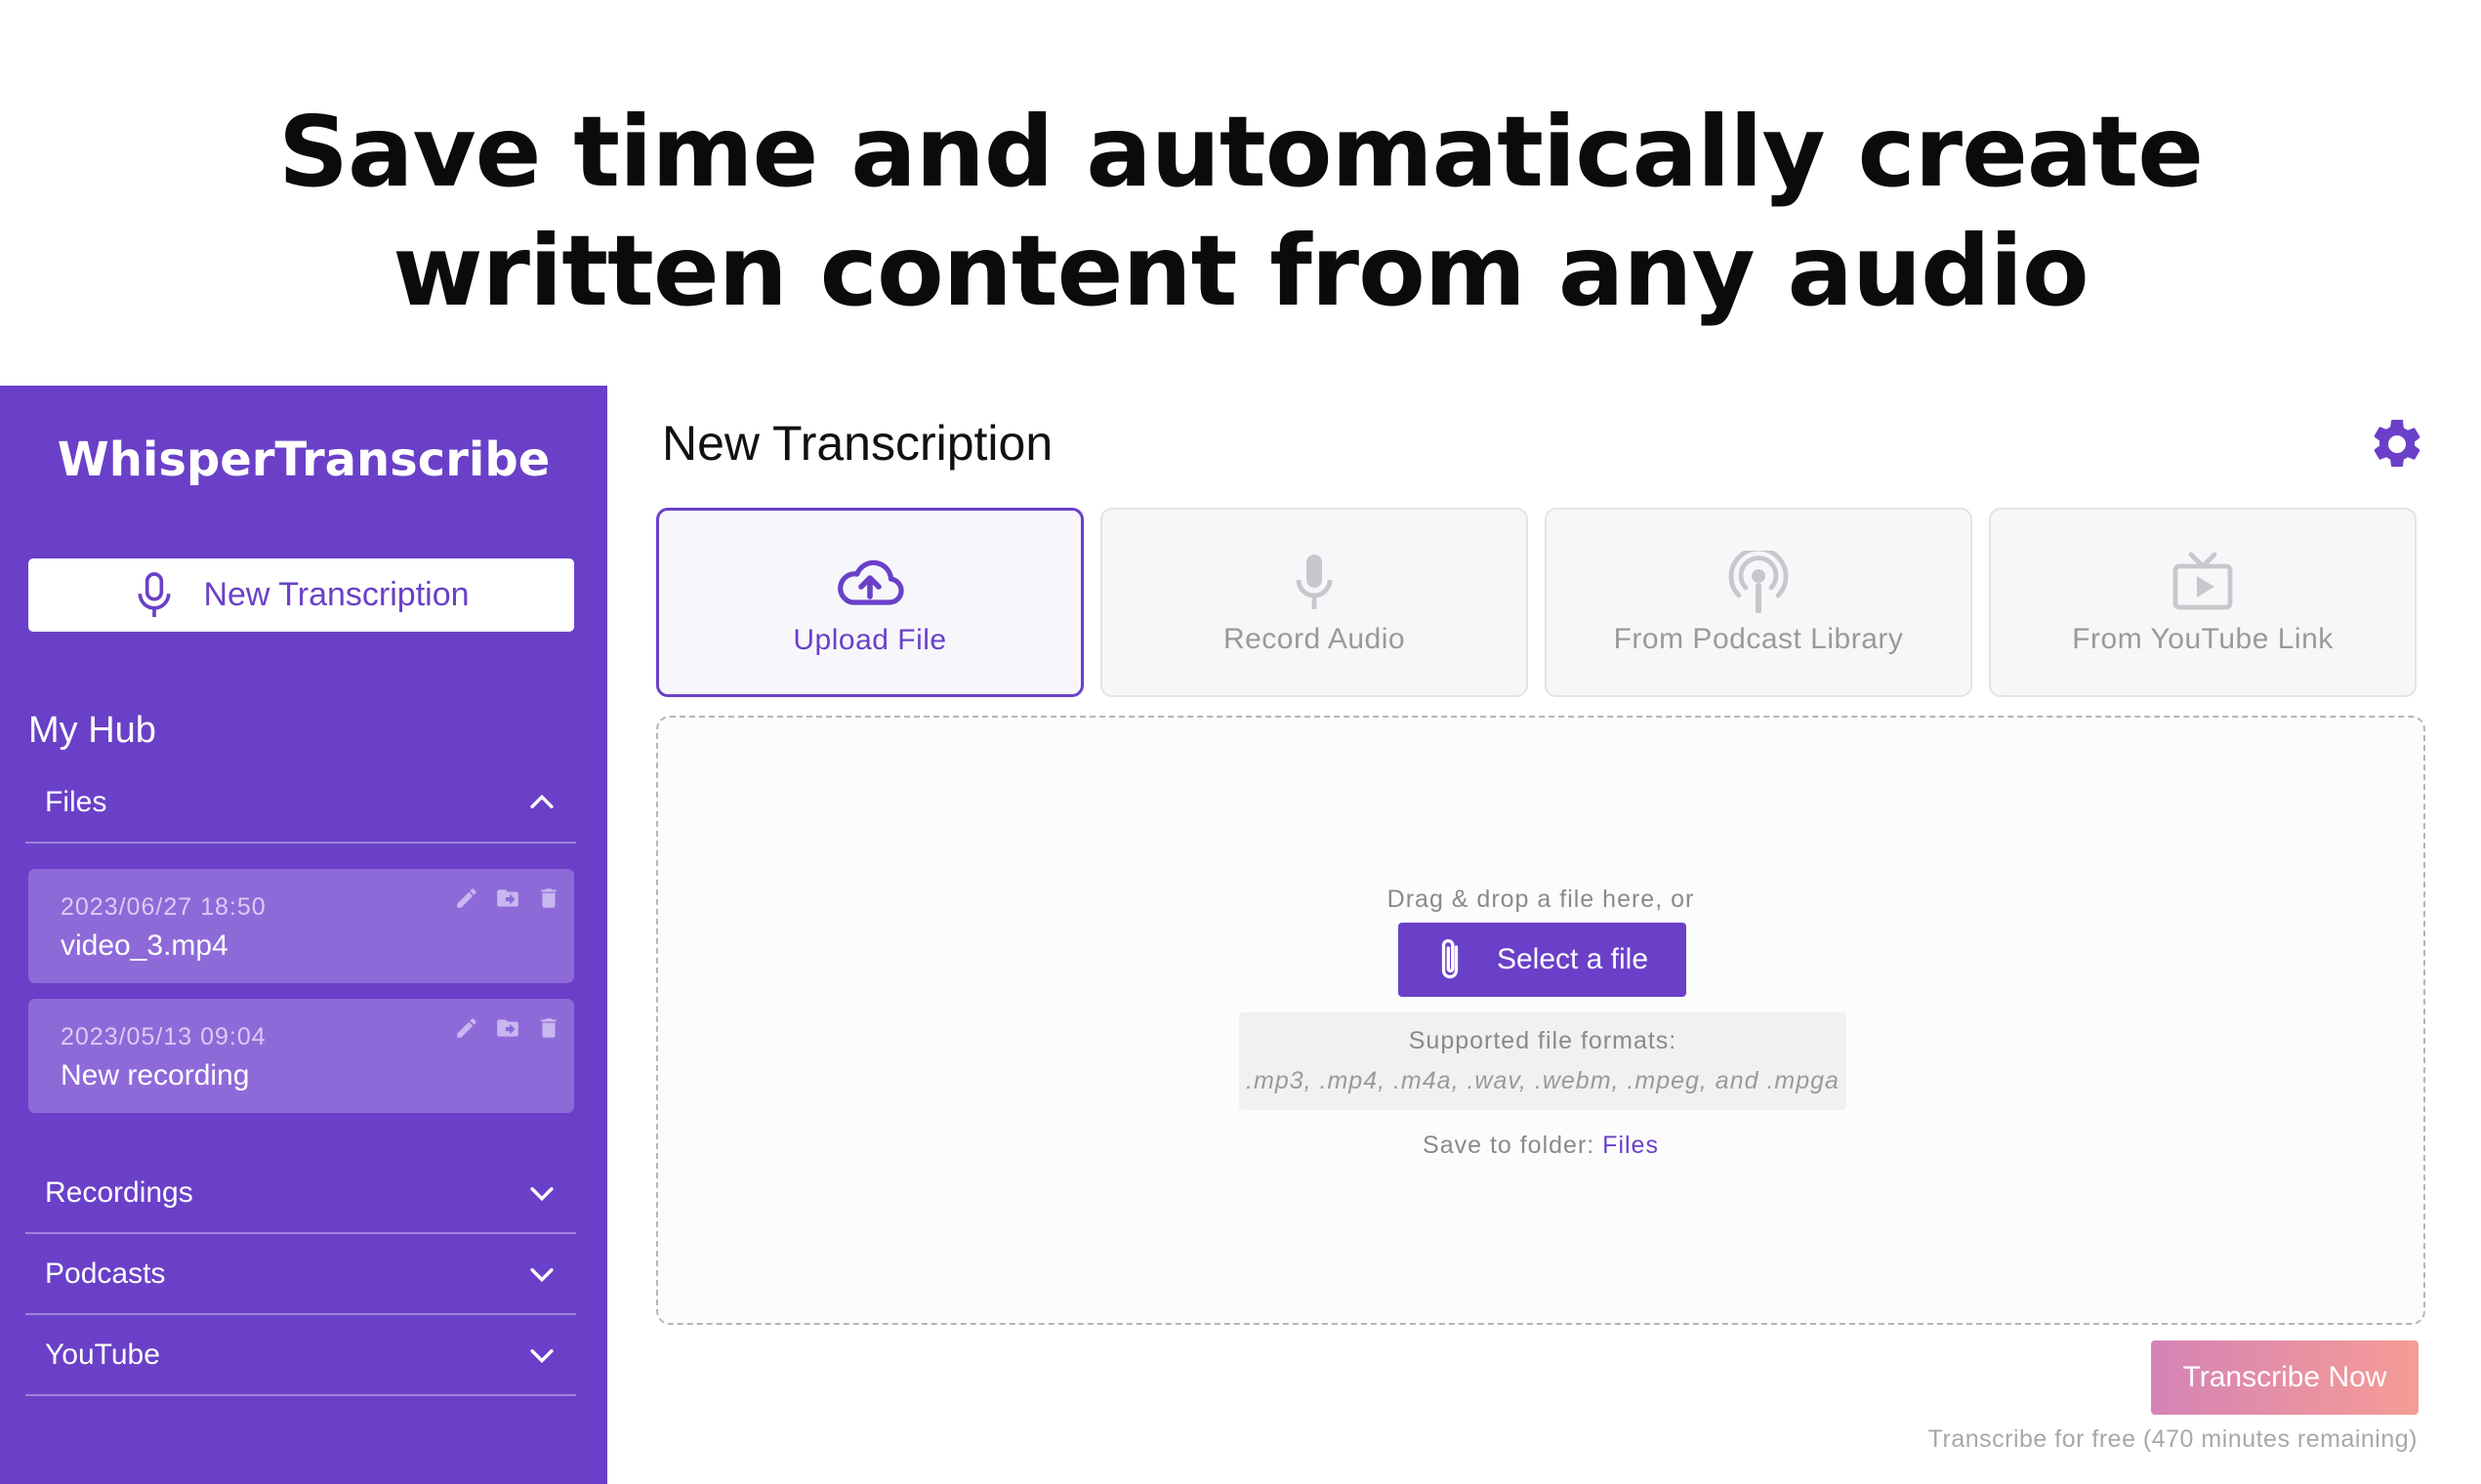 This screenshot has width=2481, height=1484. I want to click on select-file-button: Select a file, so click(1542, 960).